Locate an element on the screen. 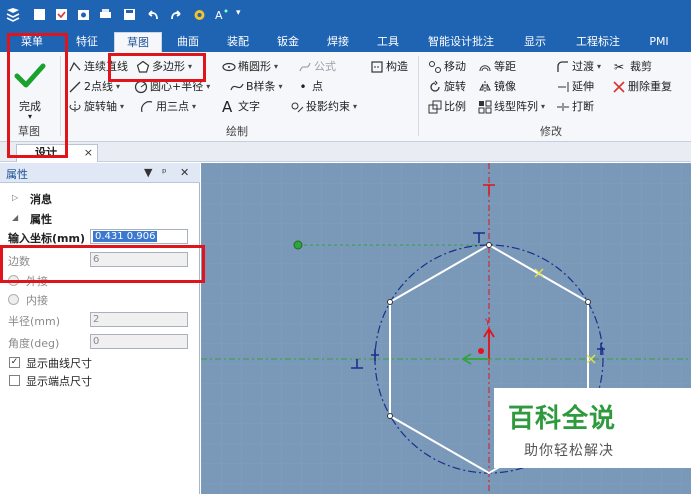 The image size is (691, 494). line-dropdown-icon: ▾ is located at coordinates (118, 87).